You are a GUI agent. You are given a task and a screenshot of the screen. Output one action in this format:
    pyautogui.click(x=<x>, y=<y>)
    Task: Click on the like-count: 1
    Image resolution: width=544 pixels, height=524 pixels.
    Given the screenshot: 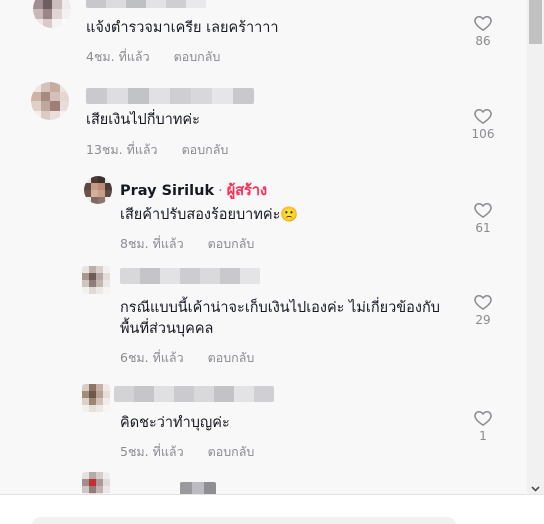 What is the action you would take?
    pyautogui.click(x=483, y=436)
    